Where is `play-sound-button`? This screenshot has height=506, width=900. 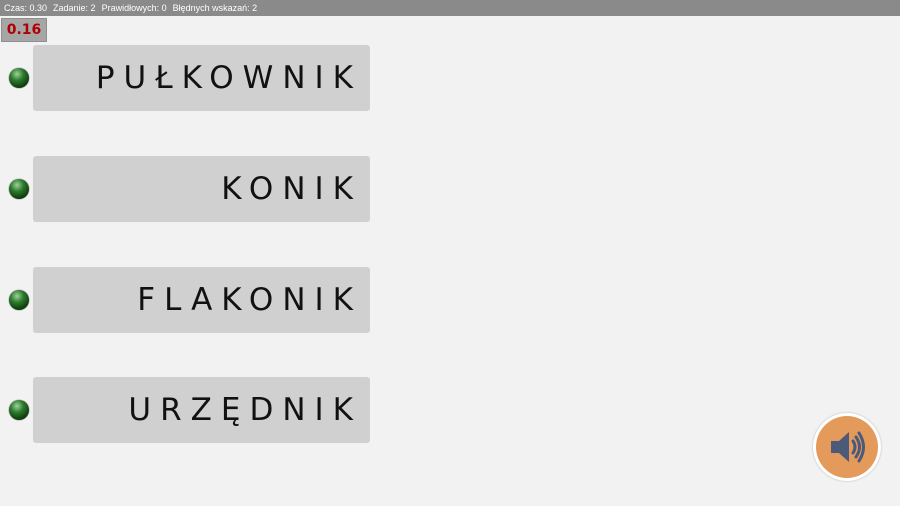 play-sound-button is located at coordinates (847, 447).